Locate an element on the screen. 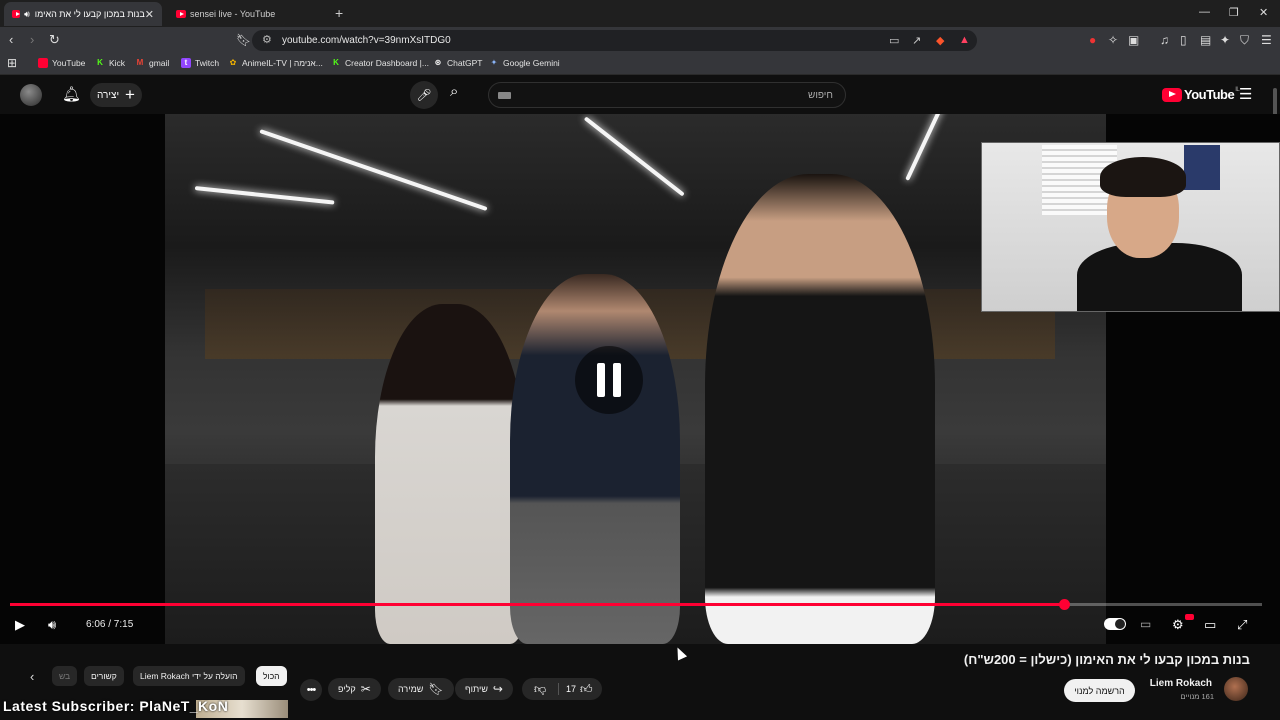 The image size is (1280, 720). like-count: 17 is located at coordinates (571, 689).